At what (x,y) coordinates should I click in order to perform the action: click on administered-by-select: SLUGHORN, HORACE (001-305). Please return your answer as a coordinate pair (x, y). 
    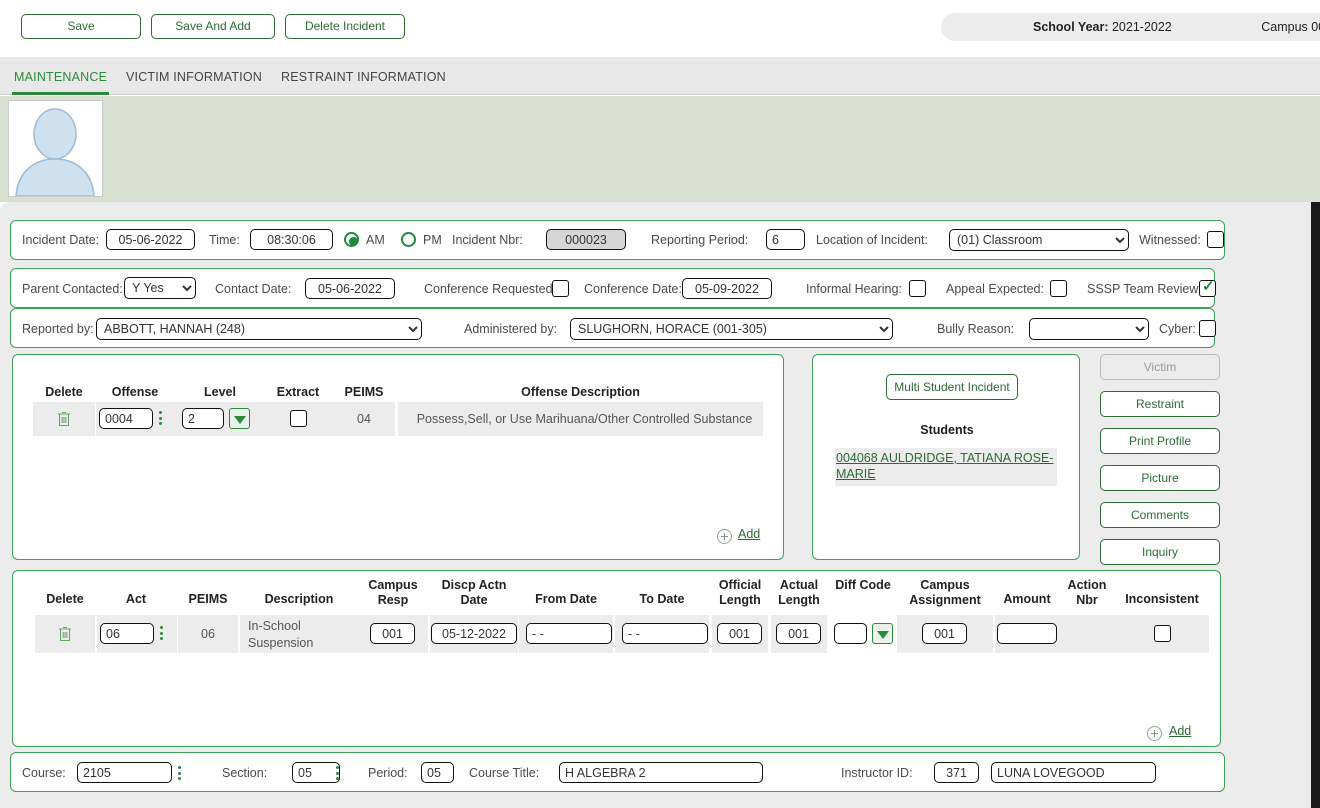
    Looking at the image, I should click on (731, 329).